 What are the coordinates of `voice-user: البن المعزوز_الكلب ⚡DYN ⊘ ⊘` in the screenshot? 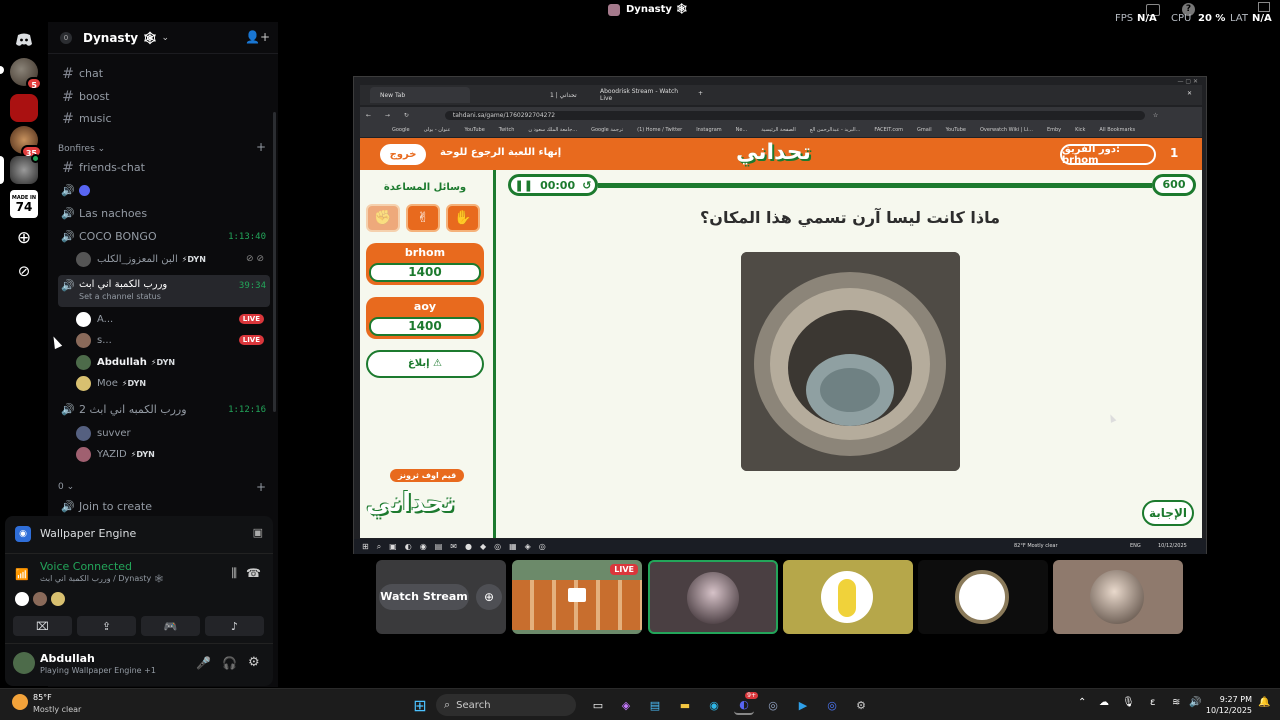 It's located at (173, 259).